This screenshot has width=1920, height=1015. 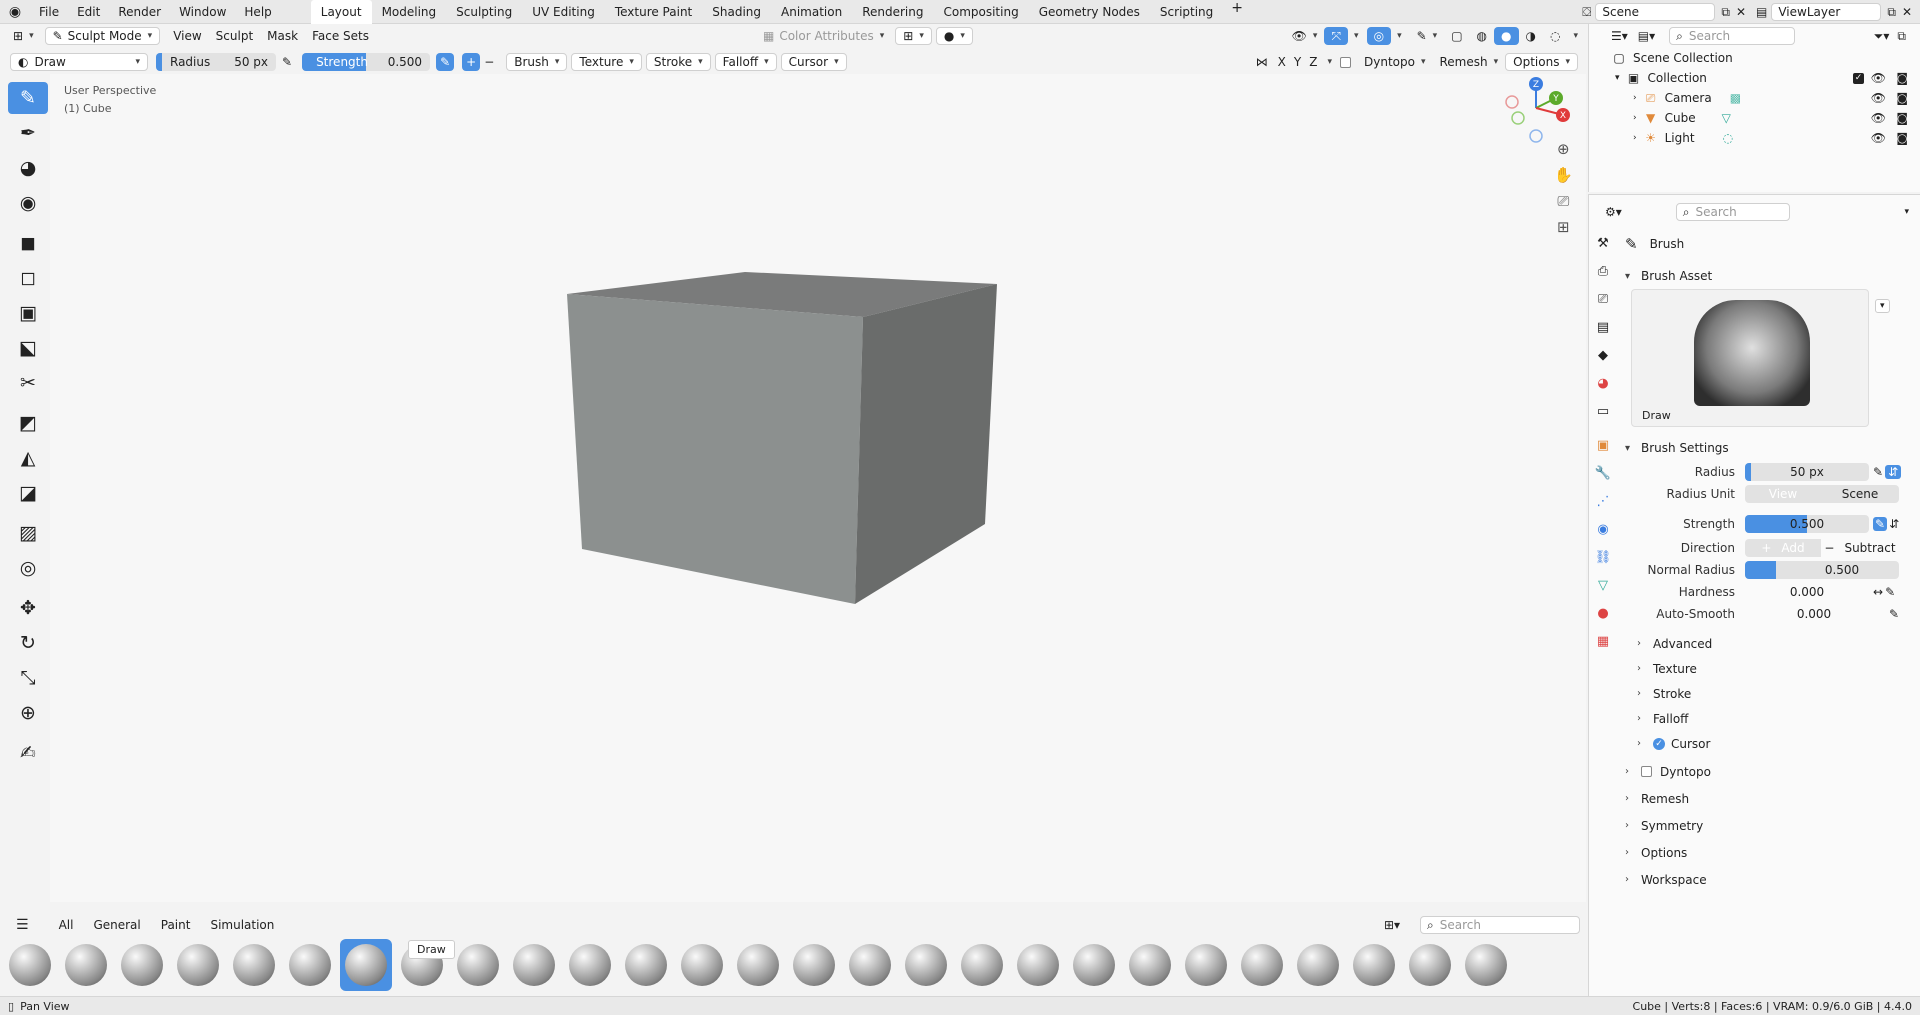 I want to click on radius-unit-toggle-icon: ⇵, so click(x=1893, y=472).